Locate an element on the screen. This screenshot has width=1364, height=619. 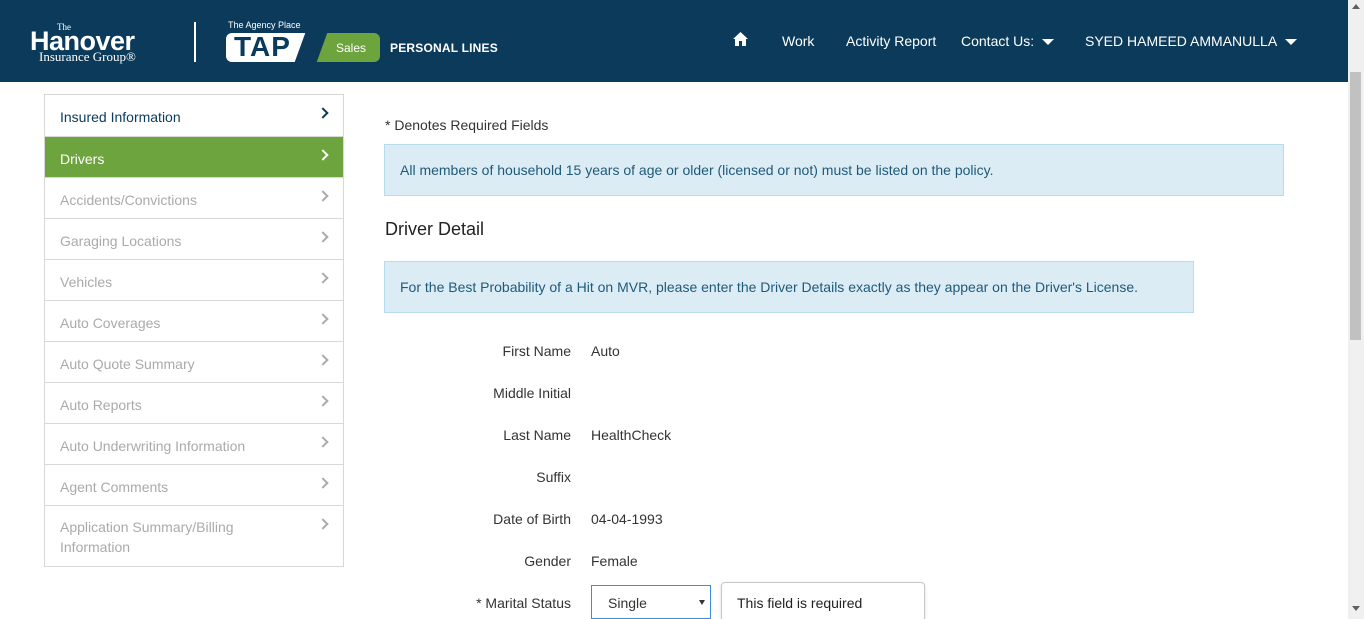
sidebar-item-label: Vehicles is located at coordinates (86, 282).